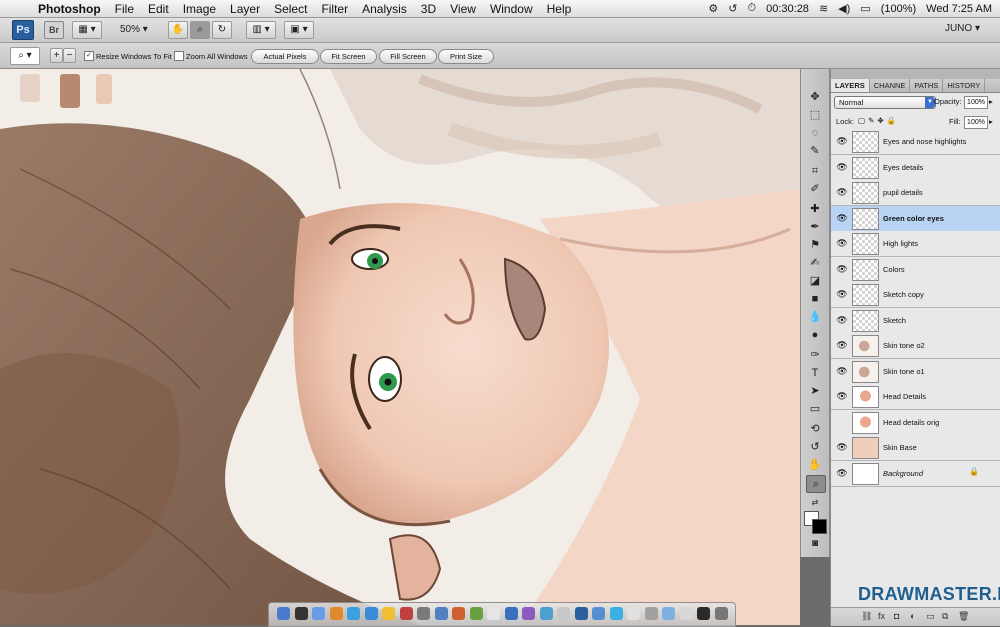  Describe the element at coordinates (927, 85) in the screenshot. I see `tab-paths: PATHS` at that location.